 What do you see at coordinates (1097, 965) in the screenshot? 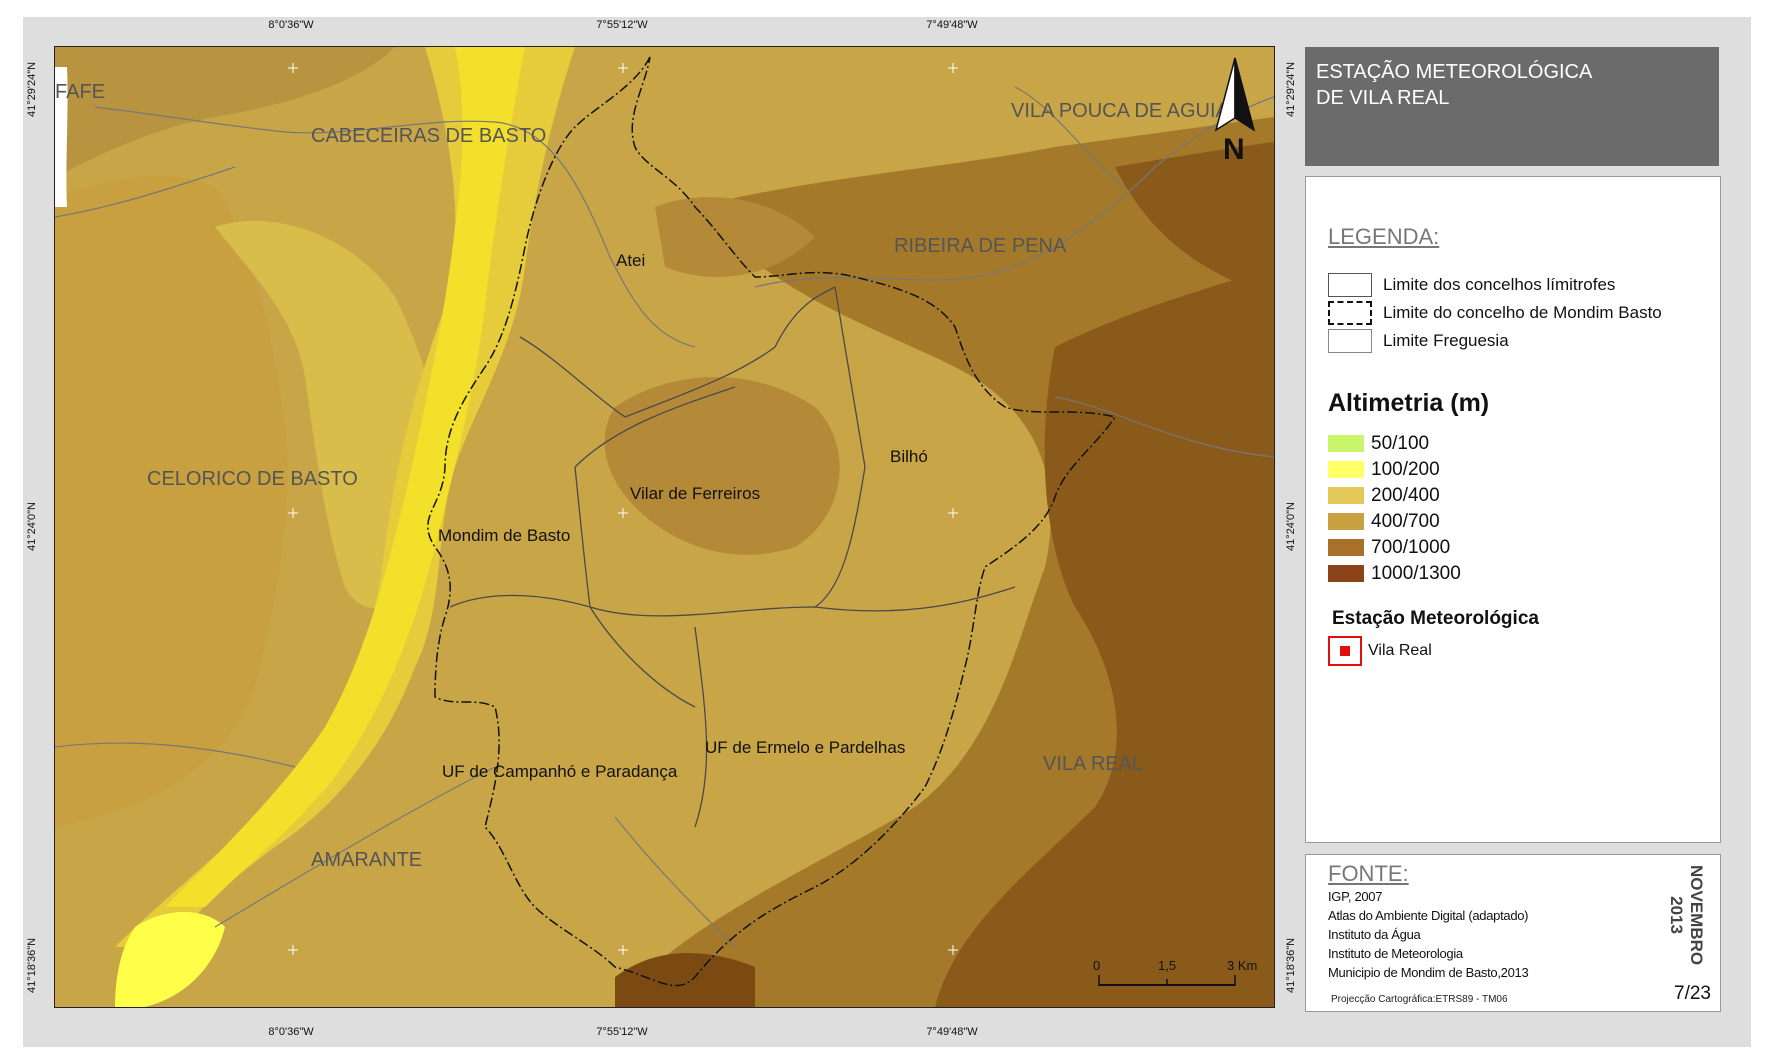
I see `scale-zero: 0` at bounding box center [1097, 965].